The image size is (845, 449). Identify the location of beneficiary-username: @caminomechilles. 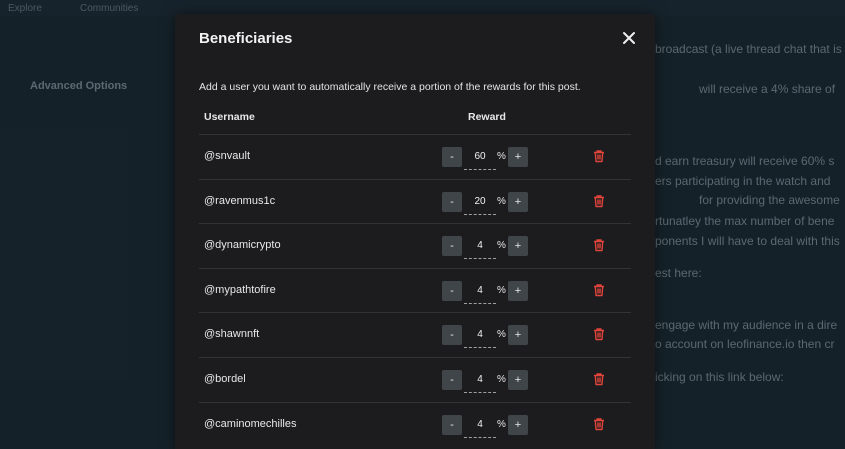
(250, 423).